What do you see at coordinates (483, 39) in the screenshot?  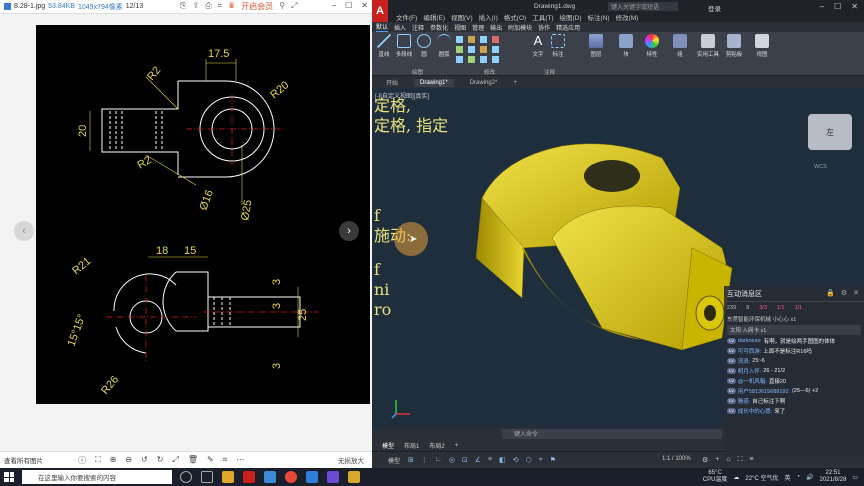 I see `trim-icon` at bounding box center [483, 39].